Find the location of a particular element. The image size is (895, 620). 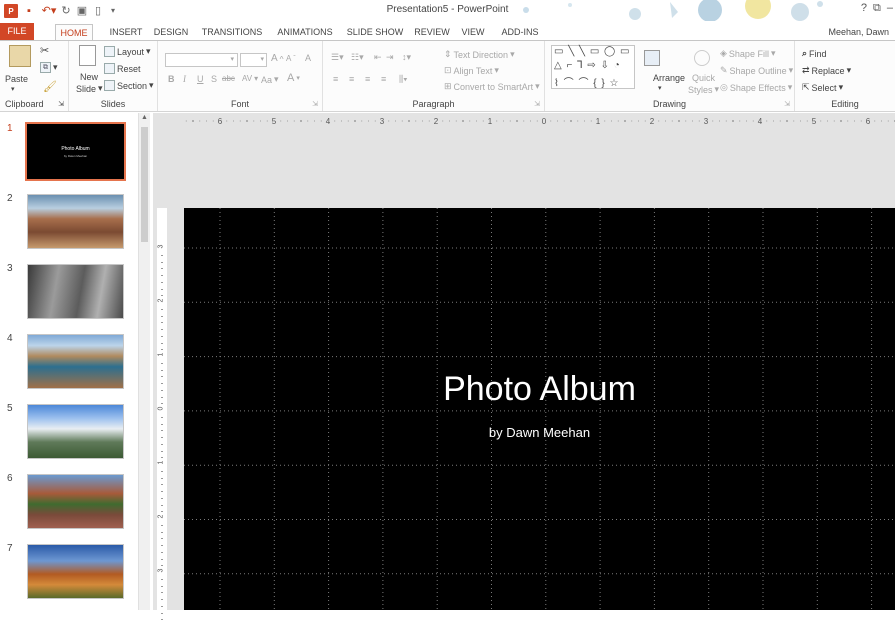

tab-review: REVIEW is located at coordinates (432, 32).